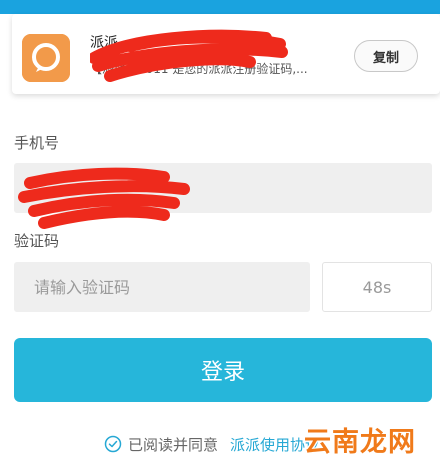  What do you see at coordinates (37, 143) in the screenshot?
I see `phone-label: 手机号` at bounding box center [37, 143].